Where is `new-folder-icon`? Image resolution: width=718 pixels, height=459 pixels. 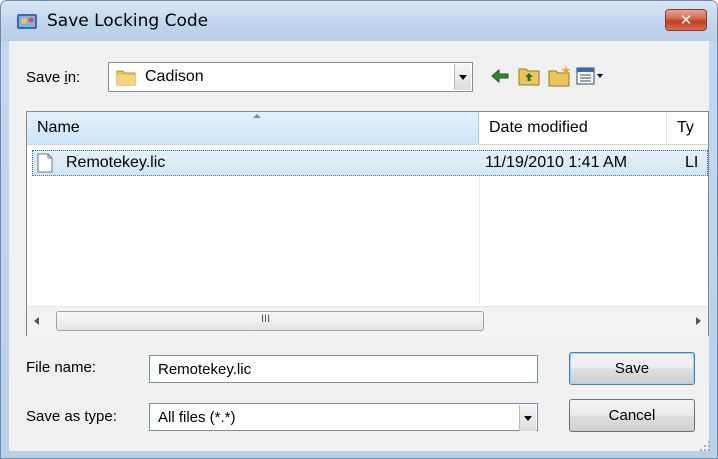
new-folder-icon is located at coordinates (559, 76).